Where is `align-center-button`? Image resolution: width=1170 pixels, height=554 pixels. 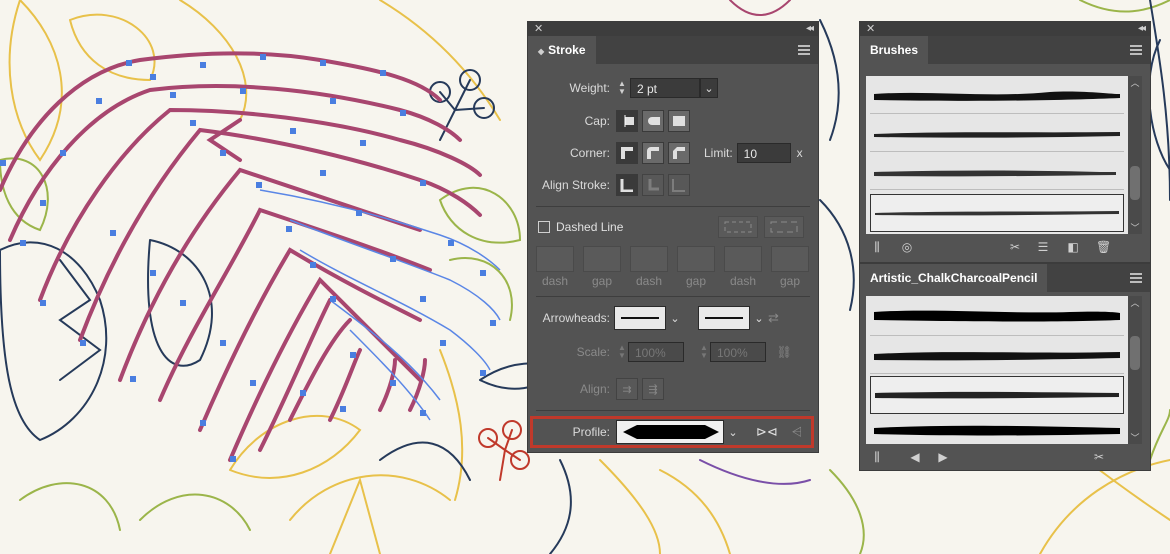
align-center-button is located at coordinates (627, 185).